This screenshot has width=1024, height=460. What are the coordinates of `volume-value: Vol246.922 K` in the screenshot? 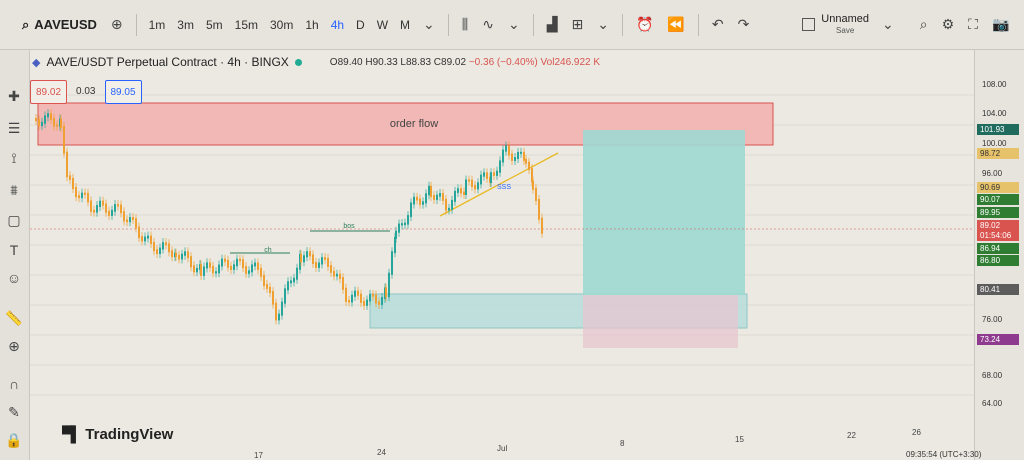 It's located at (570, 62).